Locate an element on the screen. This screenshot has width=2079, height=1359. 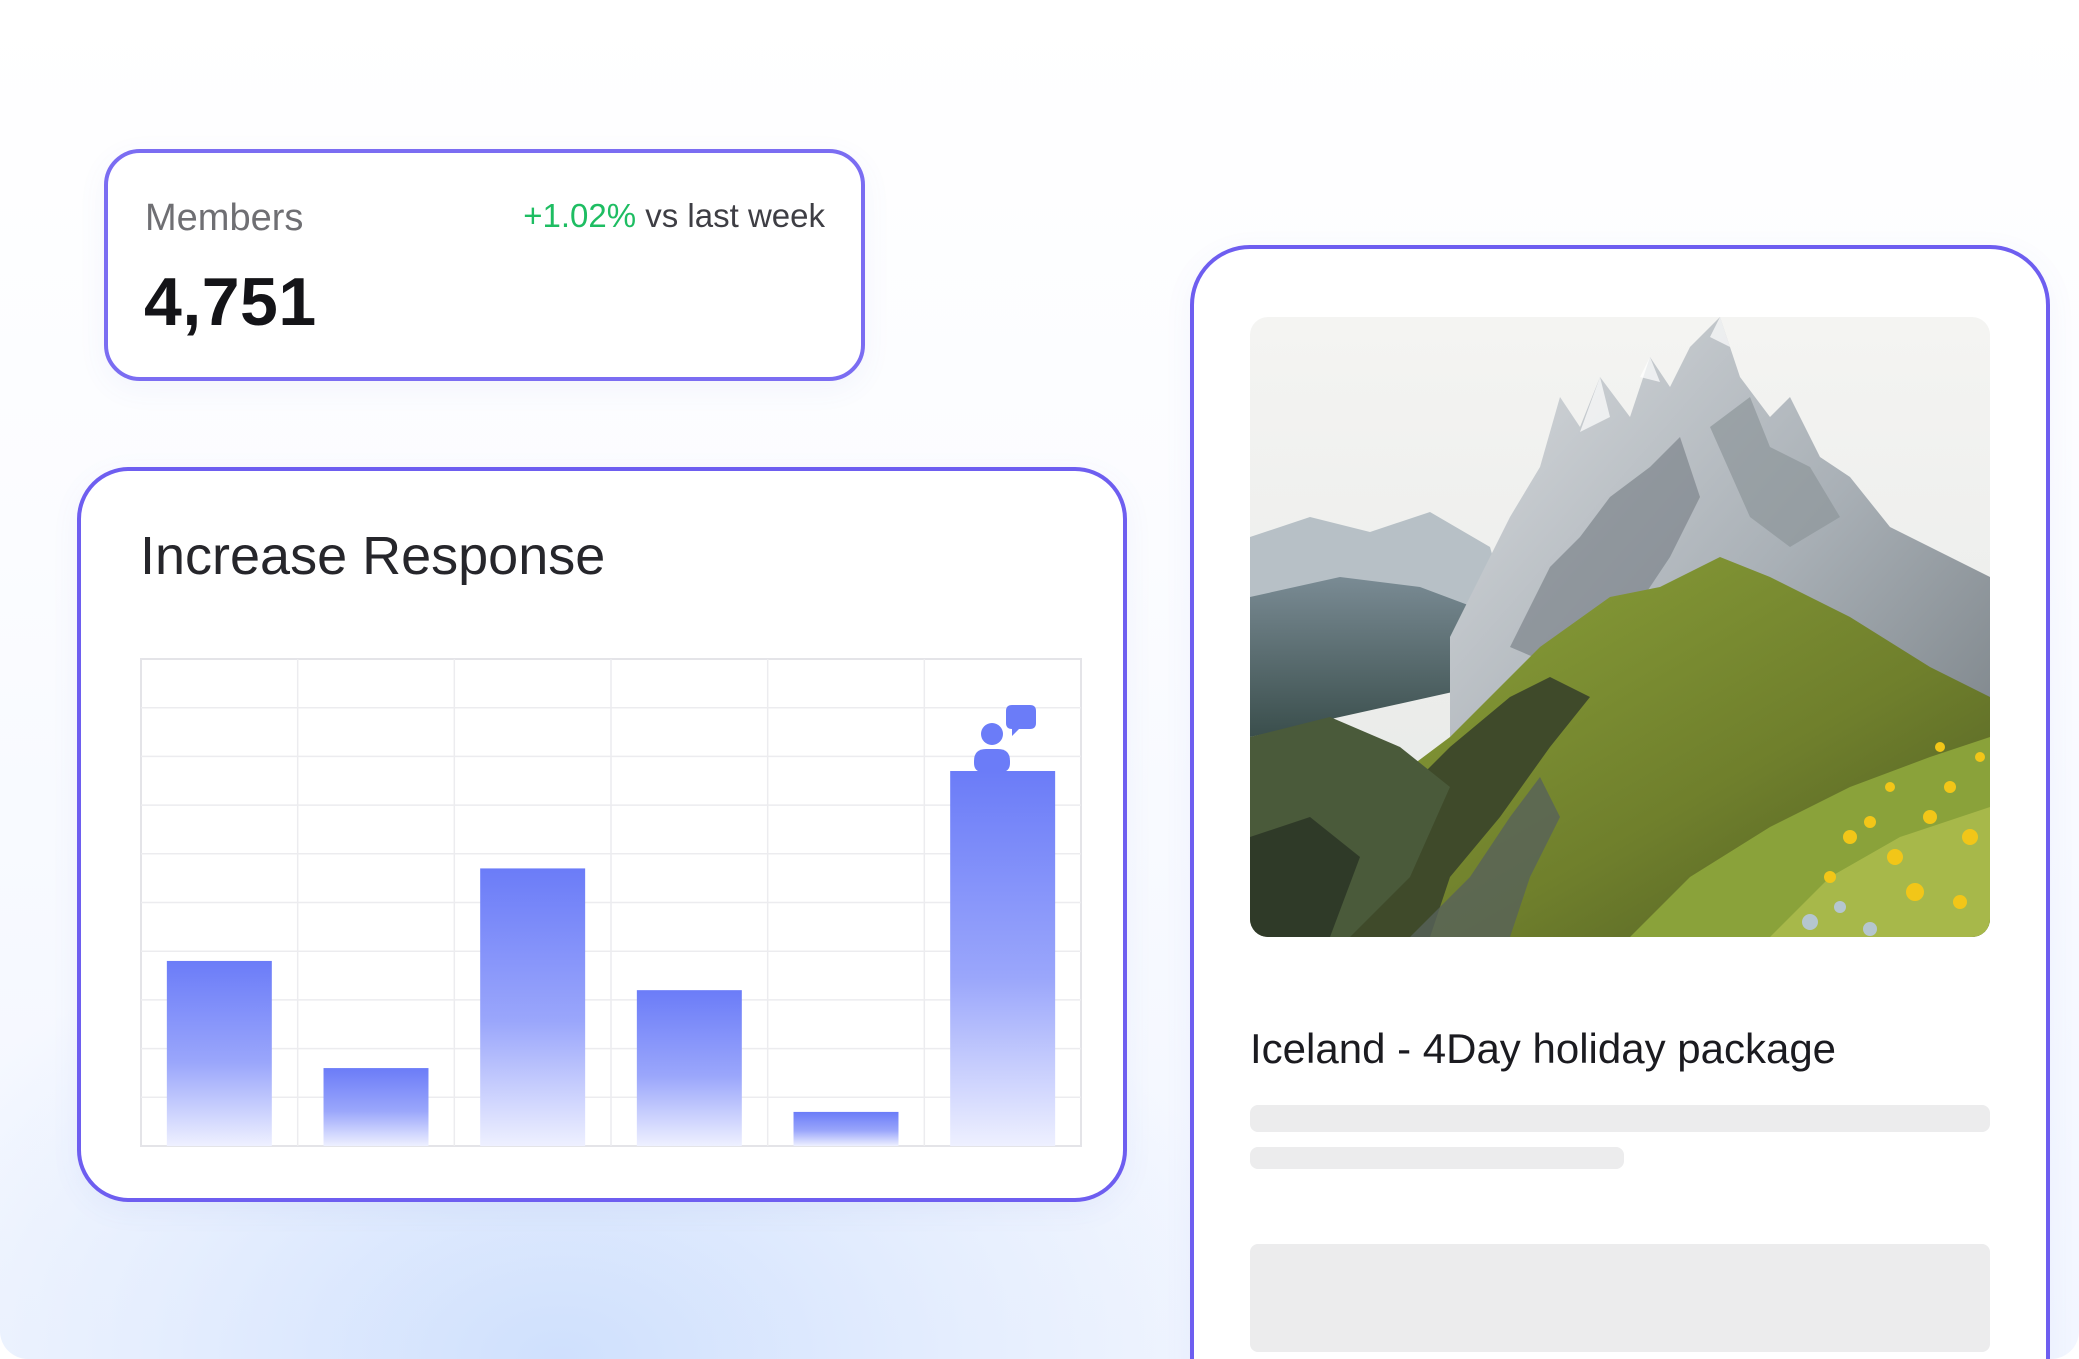
skeleton-block is located at coordinates (1620, 1298).